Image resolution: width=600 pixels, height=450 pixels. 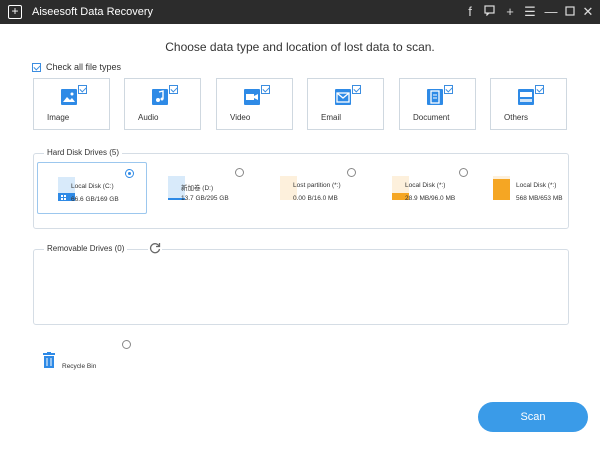 I want to click on file-type-image: Image, so click(x=71, y=104).